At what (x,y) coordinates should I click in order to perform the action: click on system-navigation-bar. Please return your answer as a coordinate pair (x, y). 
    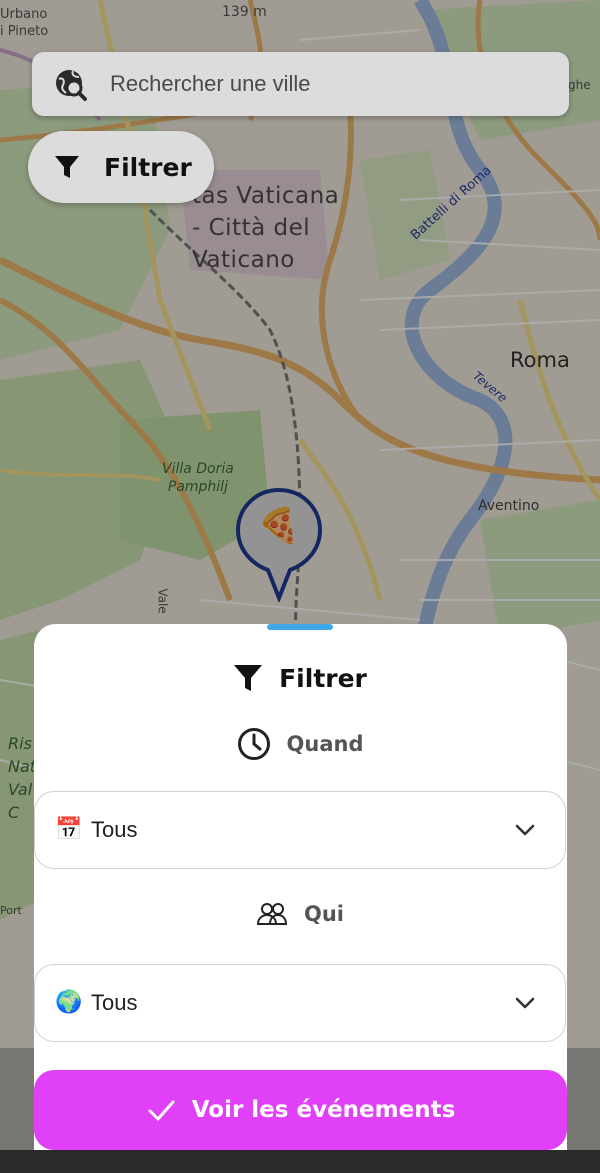
    Looking at the image, I should click on (300, 1161).